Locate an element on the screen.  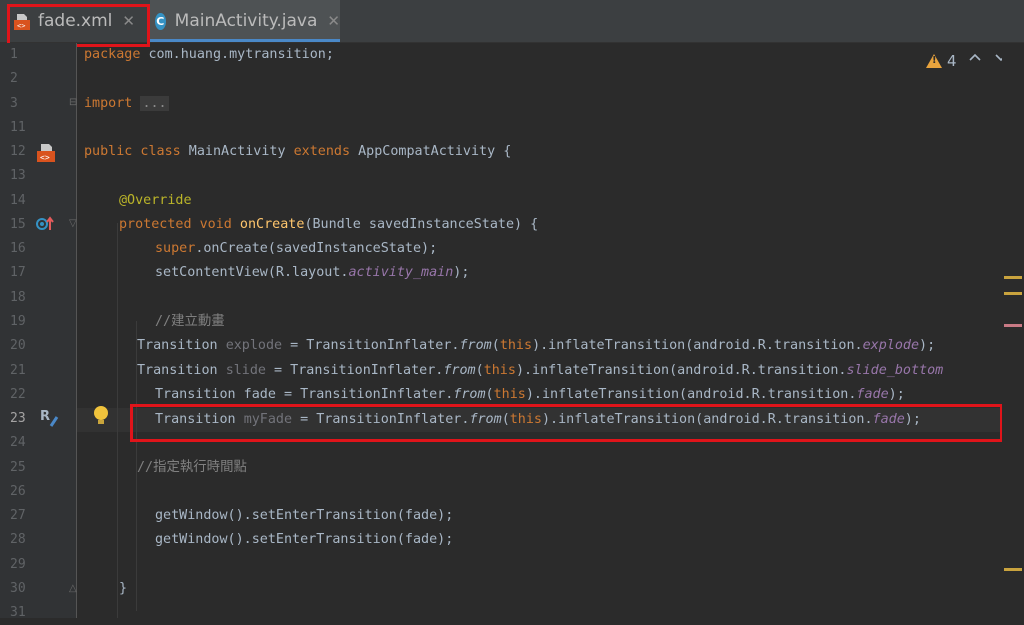
line-number: 2 is located at coordinates (14, 78).